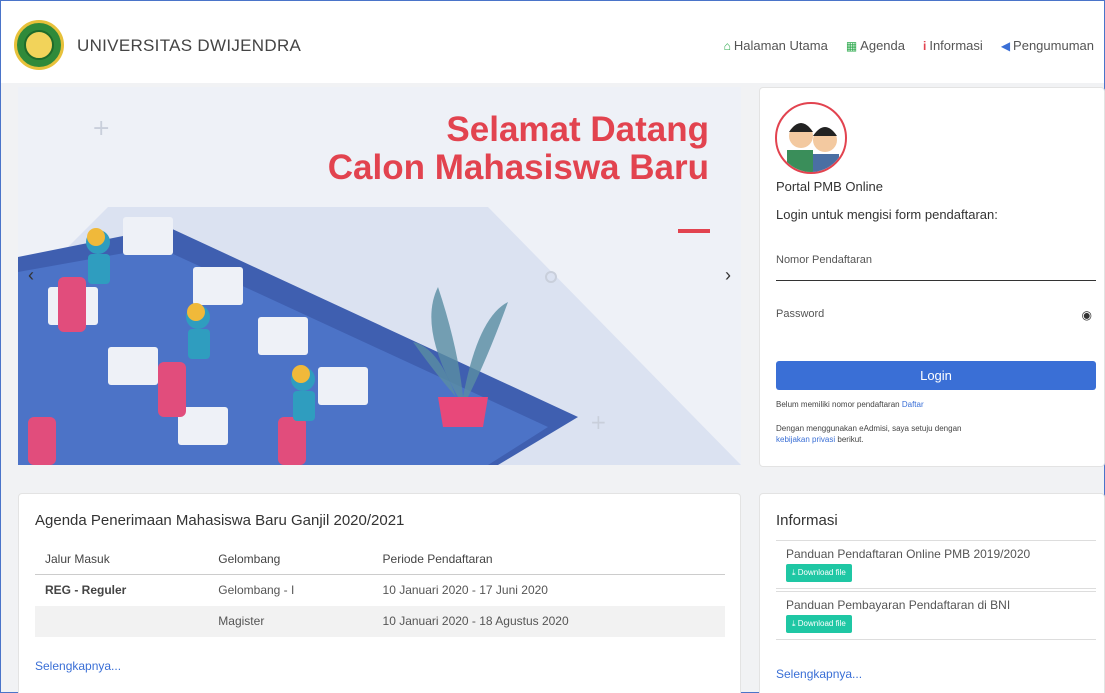 This screenshot has width=1105, height=693. I want to click on table-cell: 10 Januari 2020 - 18 Agustus 2020, so click(548, 621).